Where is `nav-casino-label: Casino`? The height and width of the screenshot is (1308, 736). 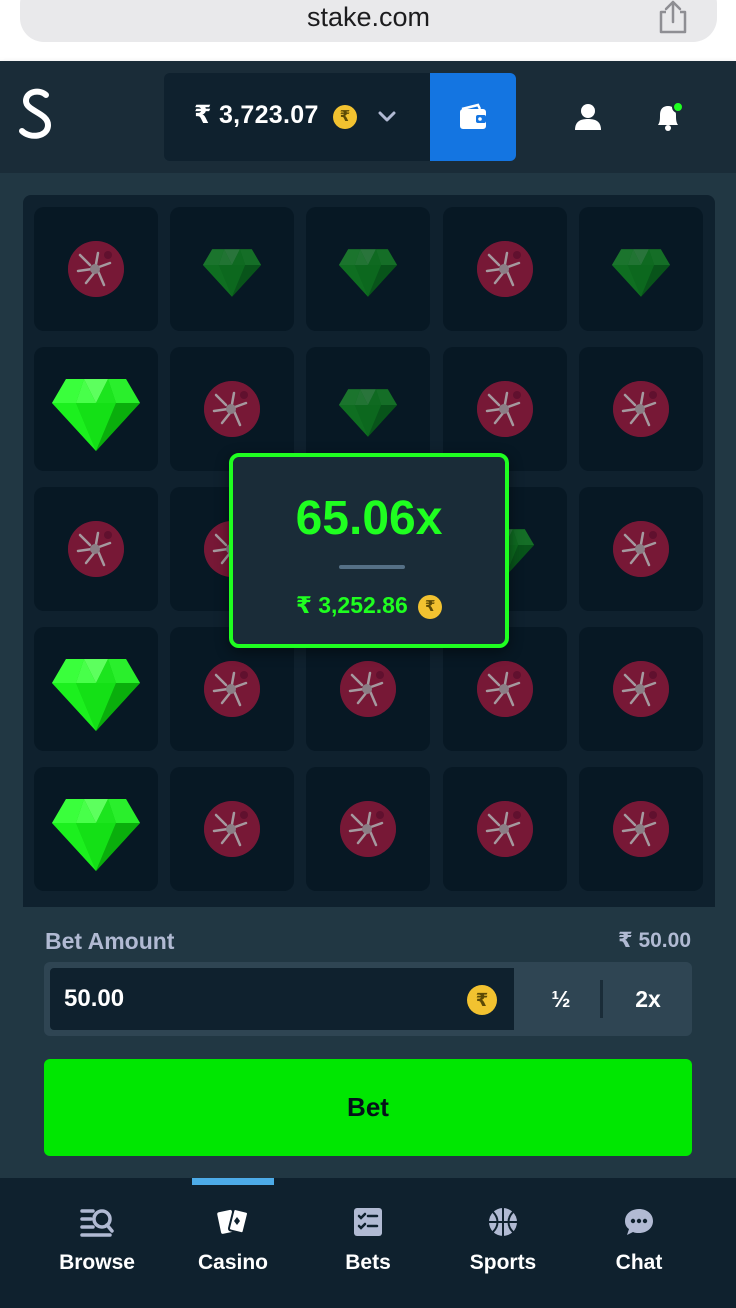 nav-casino-label: Casino is located at coordinates (232, 1262).